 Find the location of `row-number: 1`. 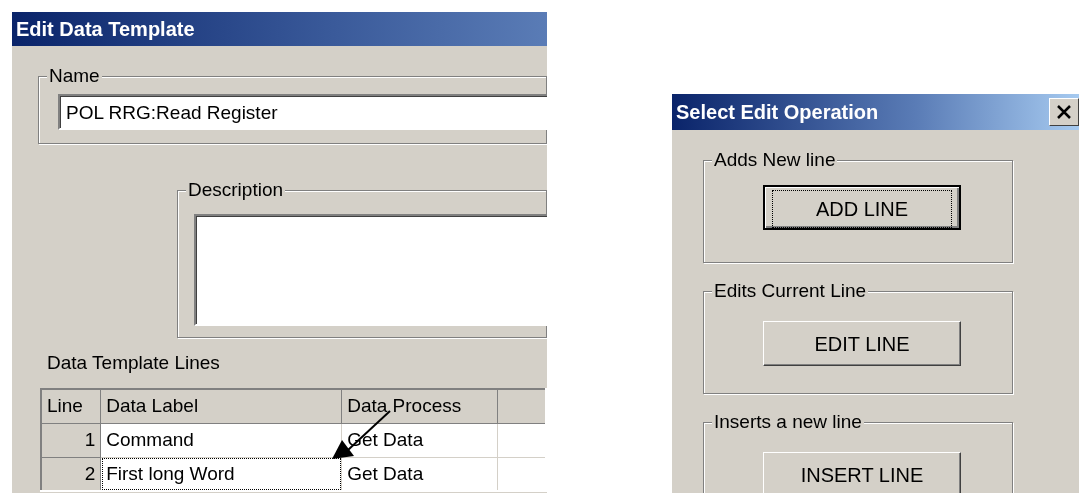

row-number: 1 is located at coordinates (71, 440).